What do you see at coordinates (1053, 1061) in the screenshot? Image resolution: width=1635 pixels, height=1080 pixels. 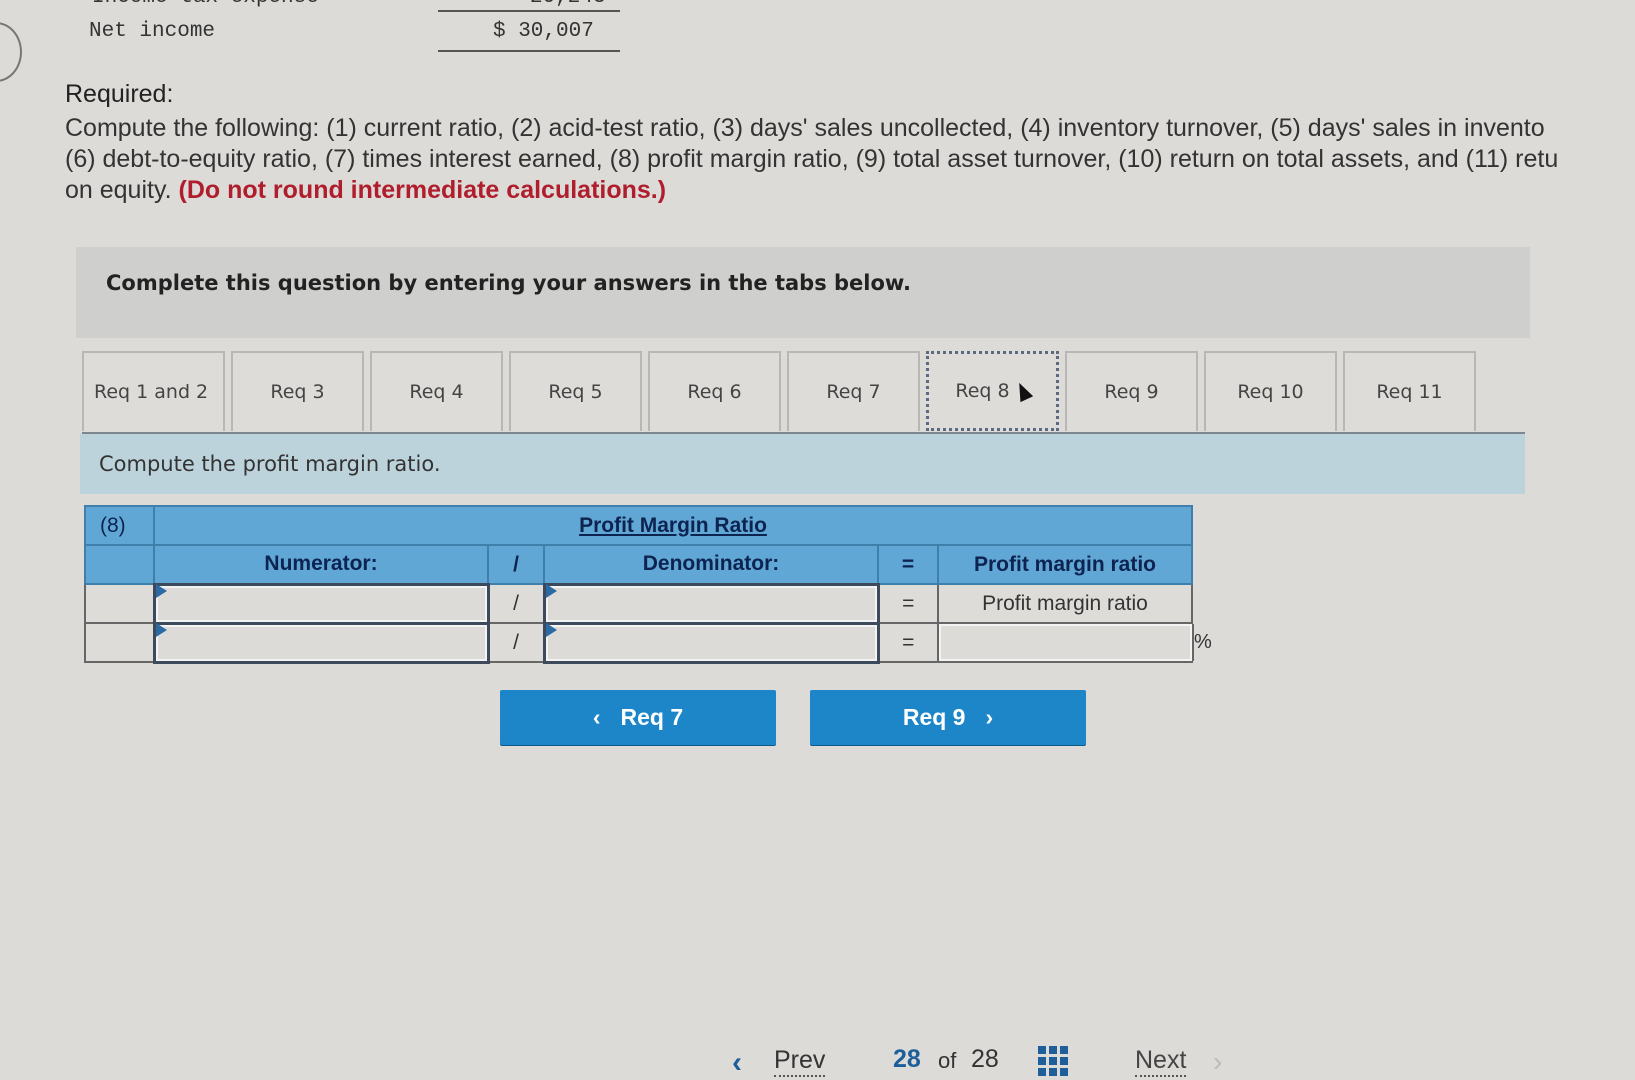 I see `question-grid-icon` at bounding box center [1053, 1061].